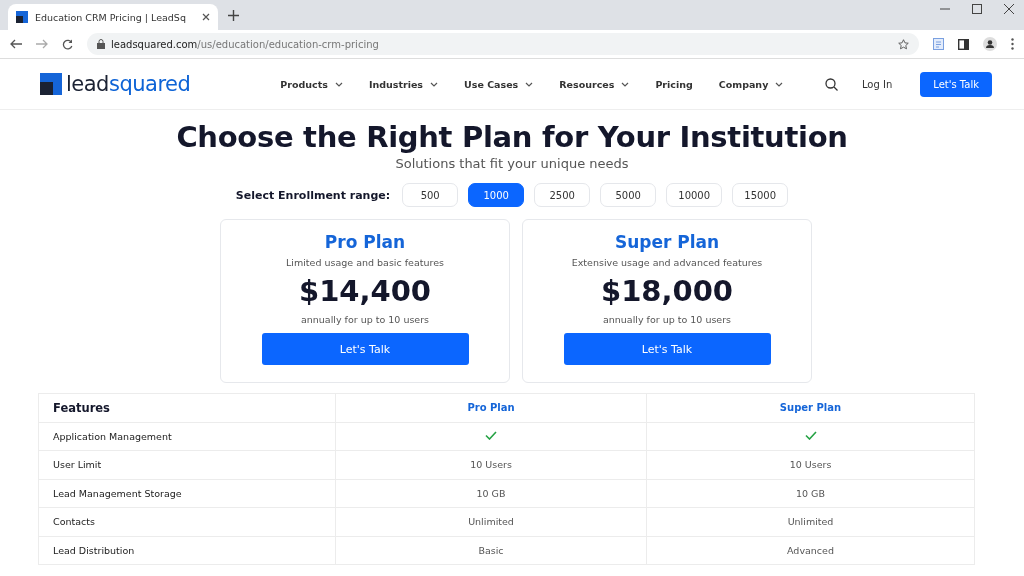 Image resolution: width=1024 pixels, height=576 pixels. What do you see at coordinates (187, 464) in the screenshot?
I see `table-cell: User Limit` at bounding box center [187, 464].